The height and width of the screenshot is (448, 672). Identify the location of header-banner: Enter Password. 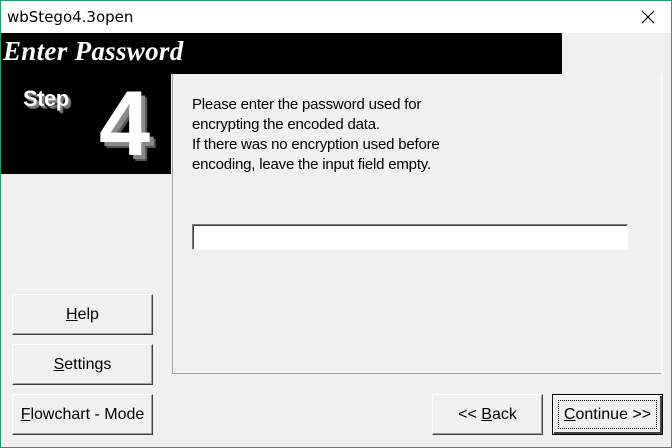
(281, 53).